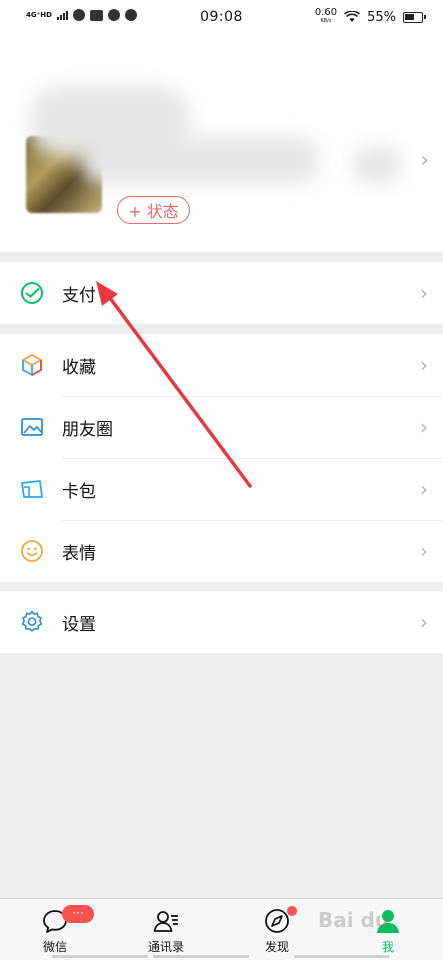 The height and width of the screenshot is (960, 443). I want to click on settings-group: 设置 ›, so click(221, 622).